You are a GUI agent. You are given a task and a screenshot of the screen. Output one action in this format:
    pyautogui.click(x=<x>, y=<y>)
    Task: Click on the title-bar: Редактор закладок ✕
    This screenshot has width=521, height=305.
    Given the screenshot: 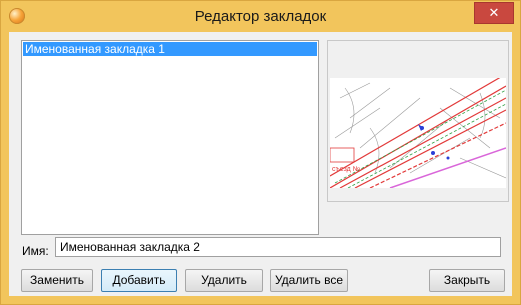 What is the action you would take?
    pyautogui.click(x=260, y=16)
    